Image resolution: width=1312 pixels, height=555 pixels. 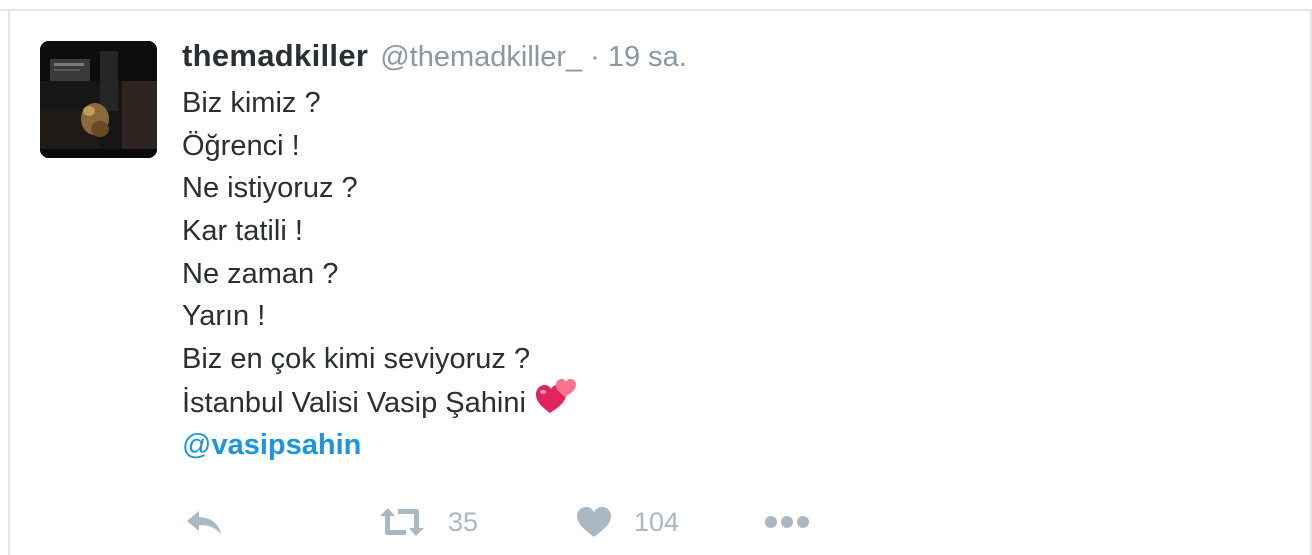 I want to click on avatar-image, so click(x=98, y=99).